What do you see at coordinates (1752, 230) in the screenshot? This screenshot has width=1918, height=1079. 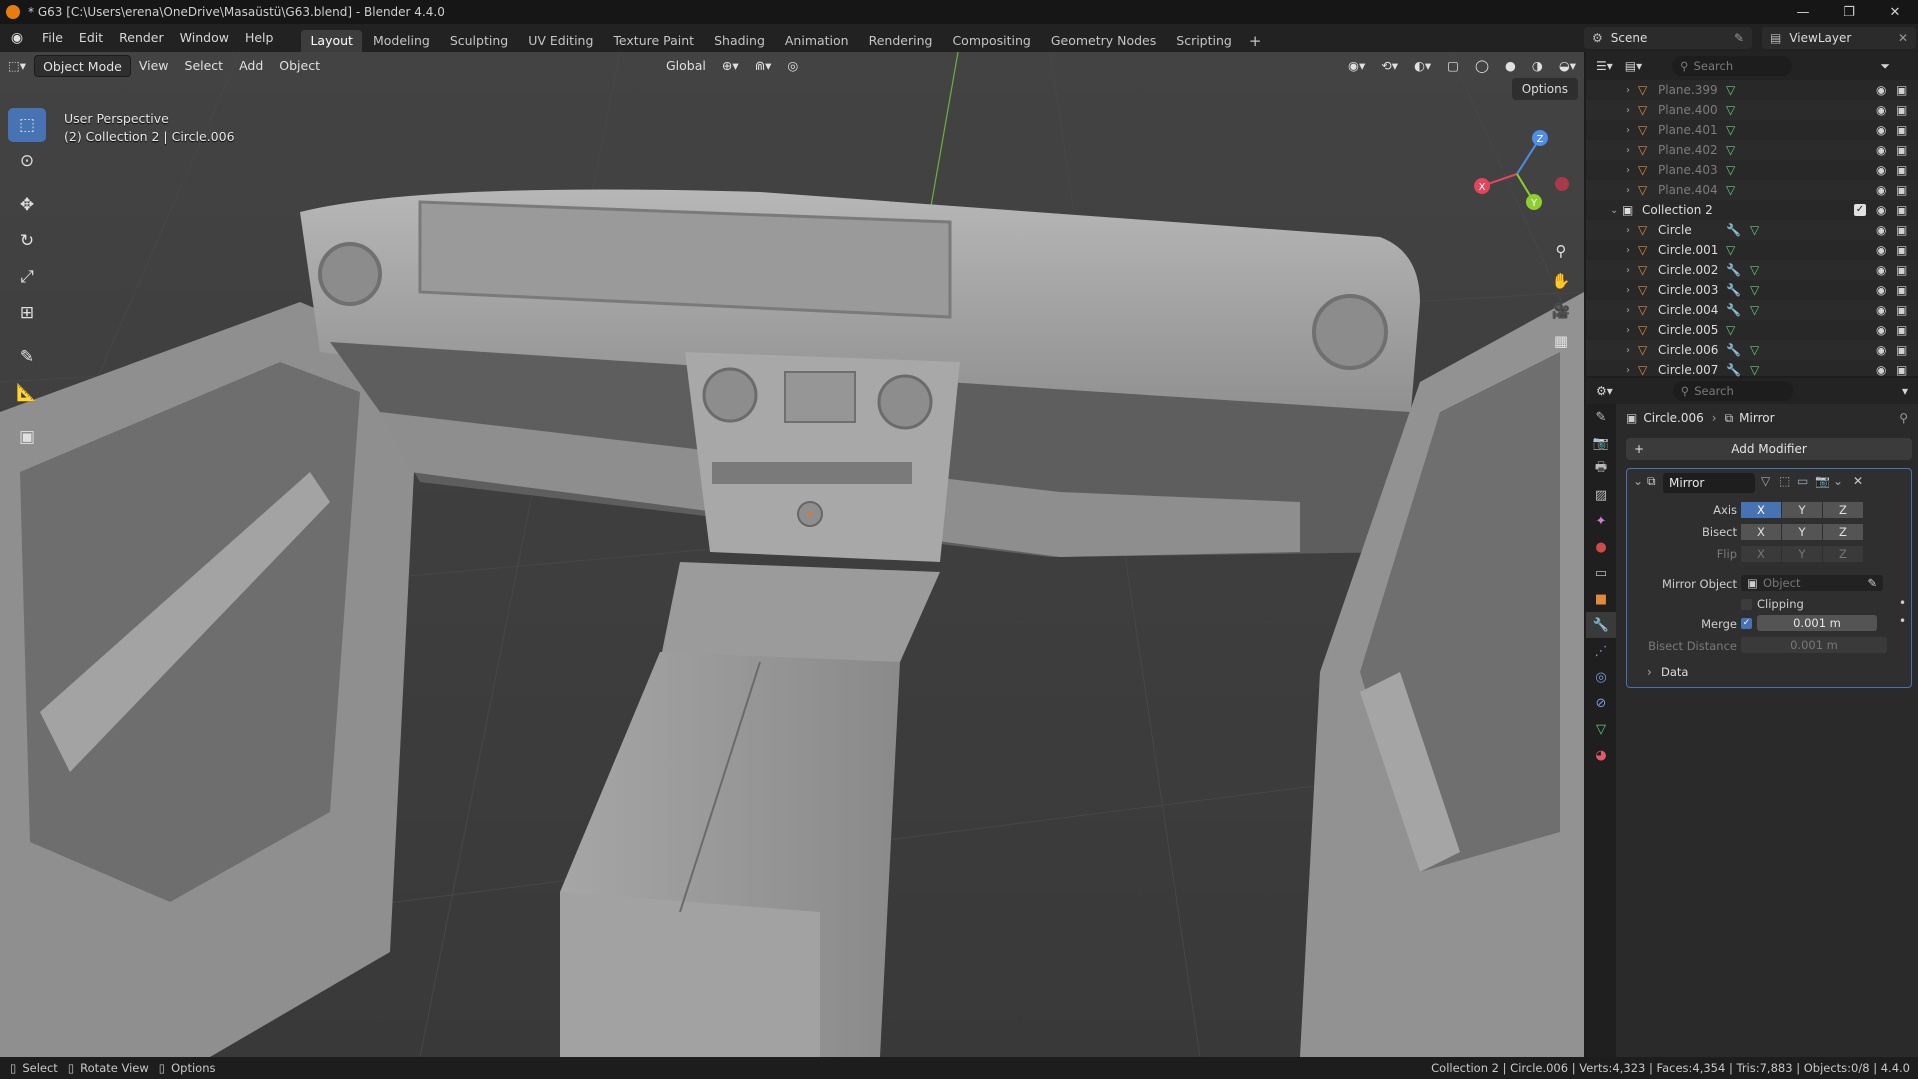 I see `outliner-object-row: › ▽ Circle 🔧 ▽ ◉ ▣` at bounding box center [1752, 230].